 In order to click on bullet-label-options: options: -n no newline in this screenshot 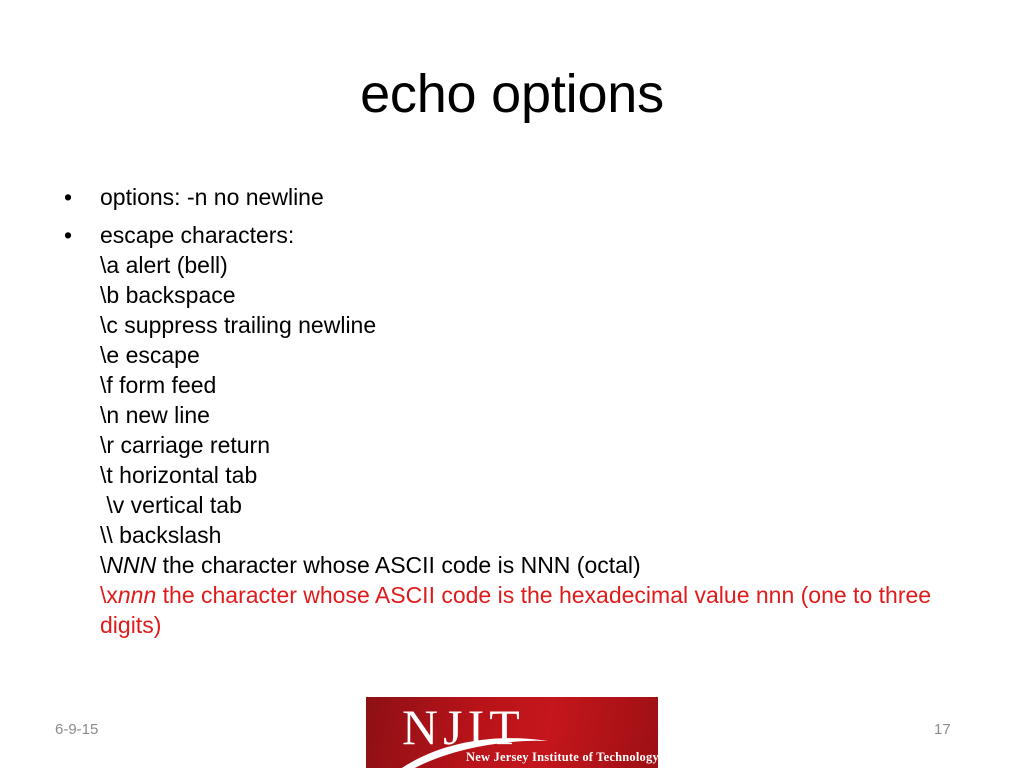, I will do `click(212, 197)`.